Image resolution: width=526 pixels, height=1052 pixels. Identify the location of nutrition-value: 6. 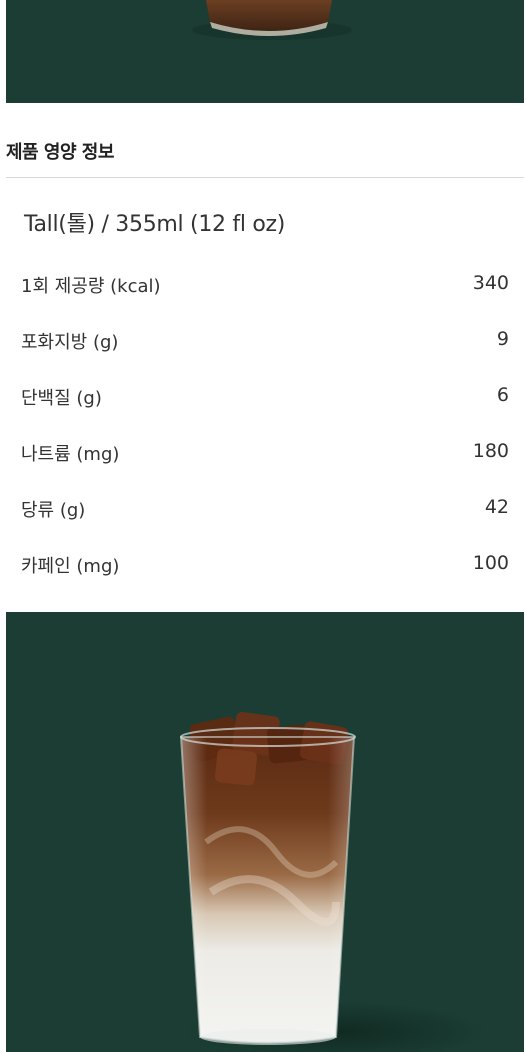
(502, 395).